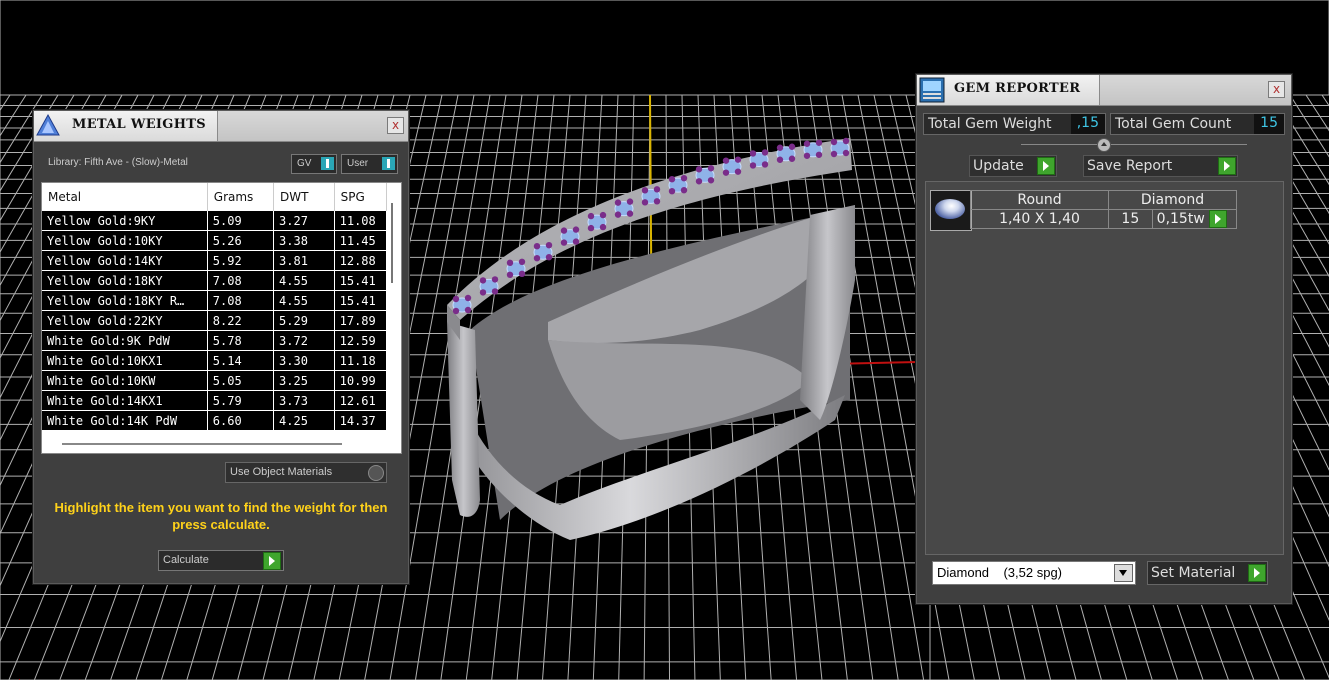 This screenshot has height=680, width=1329. Describe the element at coordinates (304, 320) in the screenshot. I see `cell-dwt: 5.29` at that location.